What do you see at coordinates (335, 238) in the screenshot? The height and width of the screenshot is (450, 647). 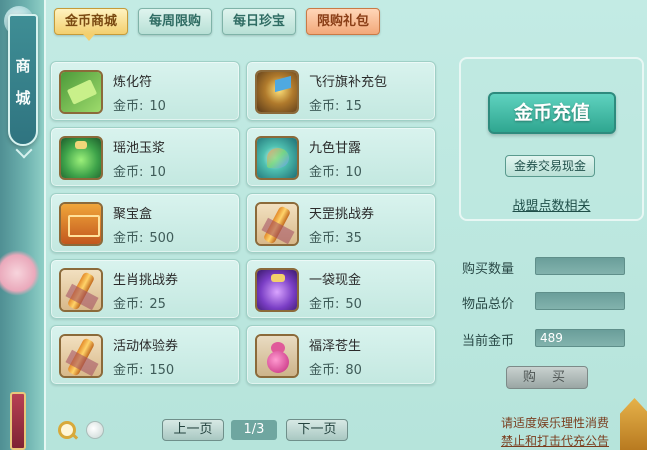 I see `item-price: 金币: 35` at bounding box center [335, 238].